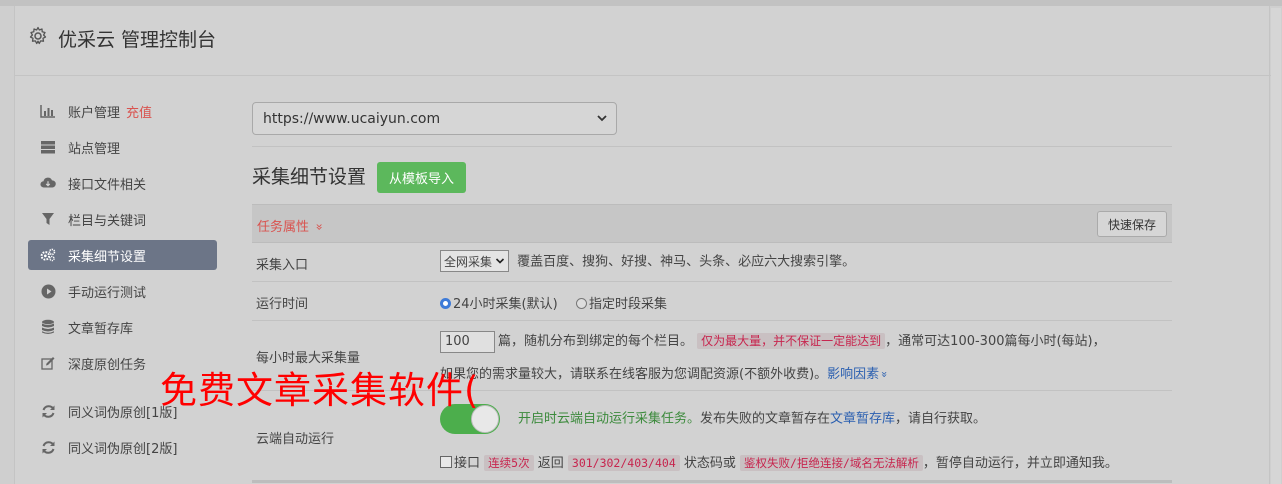  What do you see at coordinates (122, 111) in the screenshot?
I see `sidebar-item-account: 账户管理 充值` at bounding box center [122, 111].